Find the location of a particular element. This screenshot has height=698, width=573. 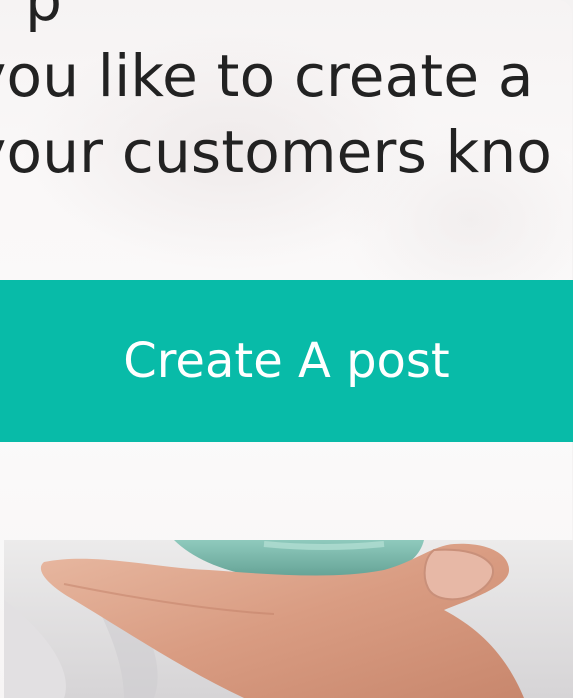

headline-line: your customers kno is located at coordinates (276, 152).